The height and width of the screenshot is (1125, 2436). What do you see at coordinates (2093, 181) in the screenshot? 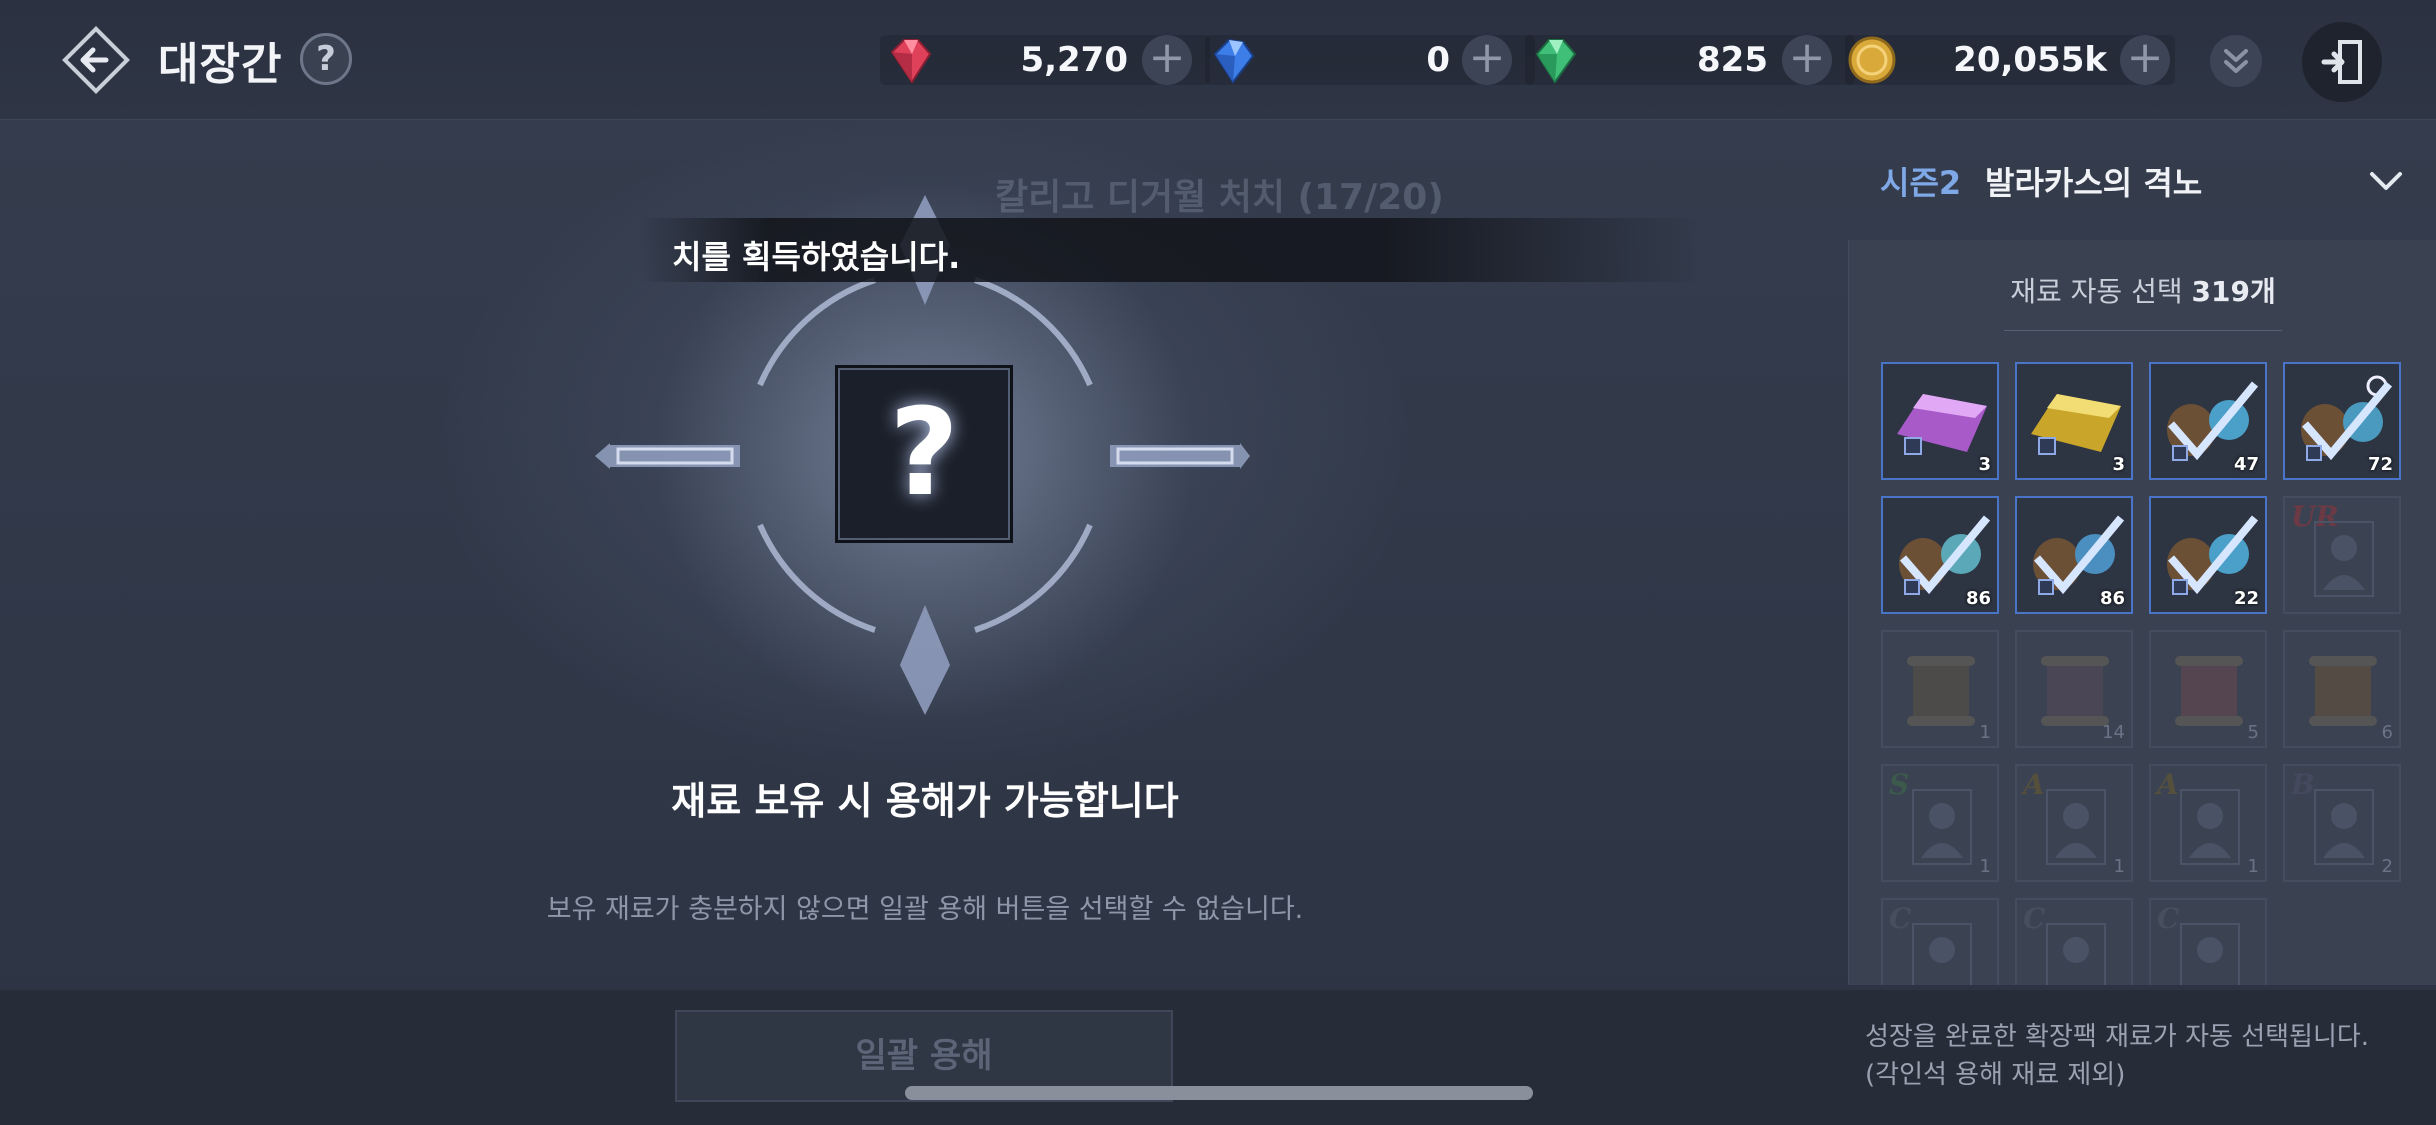
I see `season-name: 발라카스의 격노` at bounding box center [2093, 181].